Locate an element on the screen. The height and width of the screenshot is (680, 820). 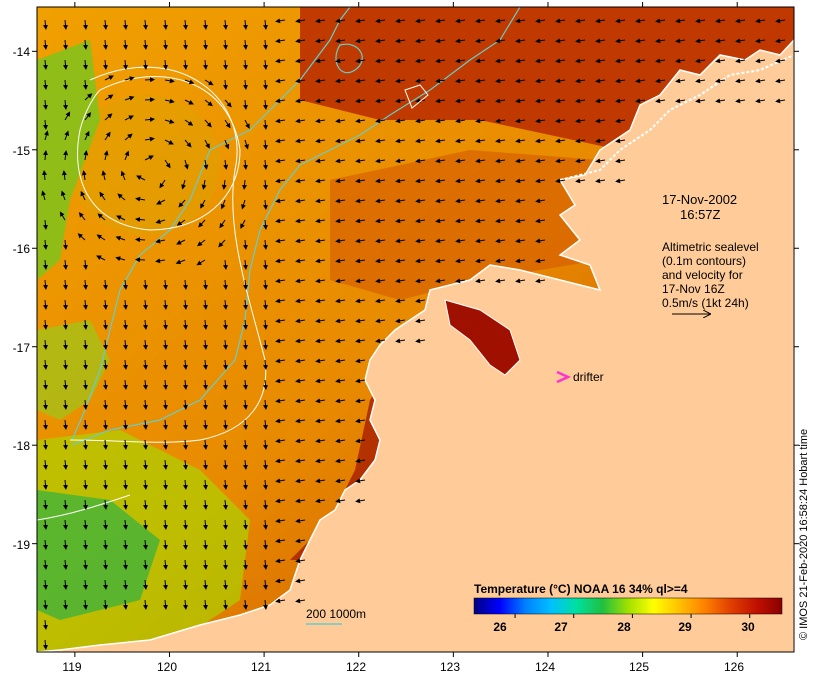
lat-tick: -19 is located at coordinates (21, 545).